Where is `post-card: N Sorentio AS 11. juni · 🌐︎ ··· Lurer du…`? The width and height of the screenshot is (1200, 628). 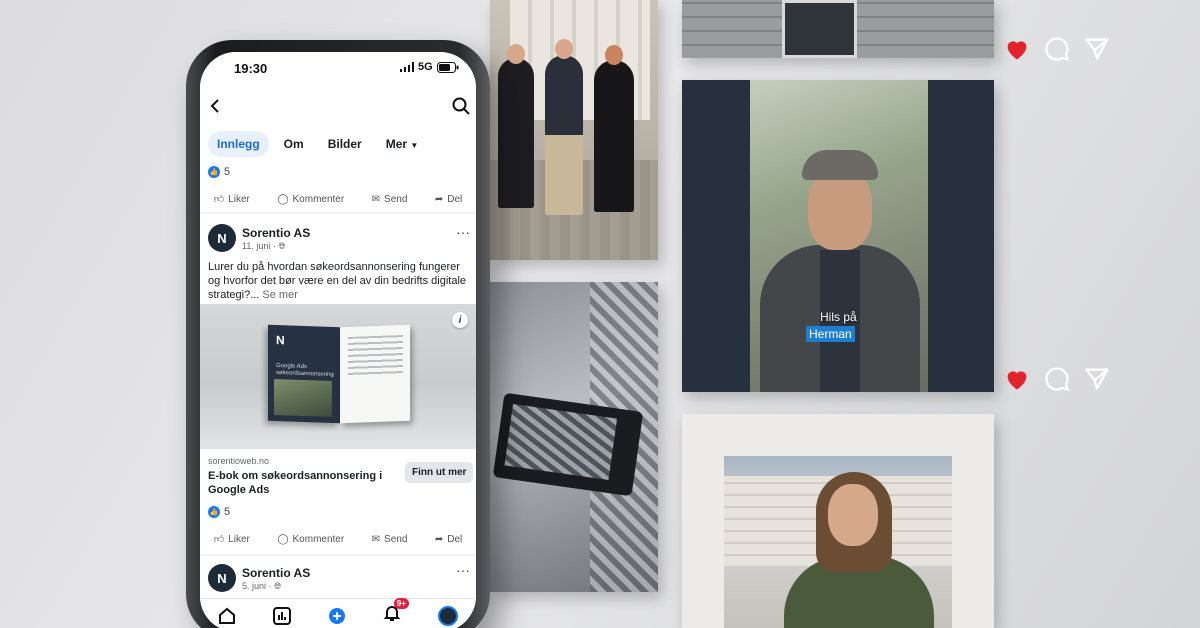
post-card: N Sorentio AS 11. juni · 🌐︎ ··· Lurer du… is located at coordinates (338, 384).